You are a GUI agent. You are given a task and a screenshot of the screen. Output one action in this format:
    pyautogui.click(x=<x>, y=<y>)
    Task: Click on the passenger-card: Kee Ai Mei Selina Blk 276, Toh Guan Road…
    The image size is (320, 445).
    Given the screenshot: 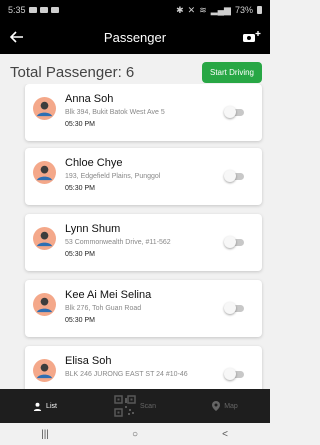 What is the action you would take?
    pyautogui.click(x=143, y=308)
    